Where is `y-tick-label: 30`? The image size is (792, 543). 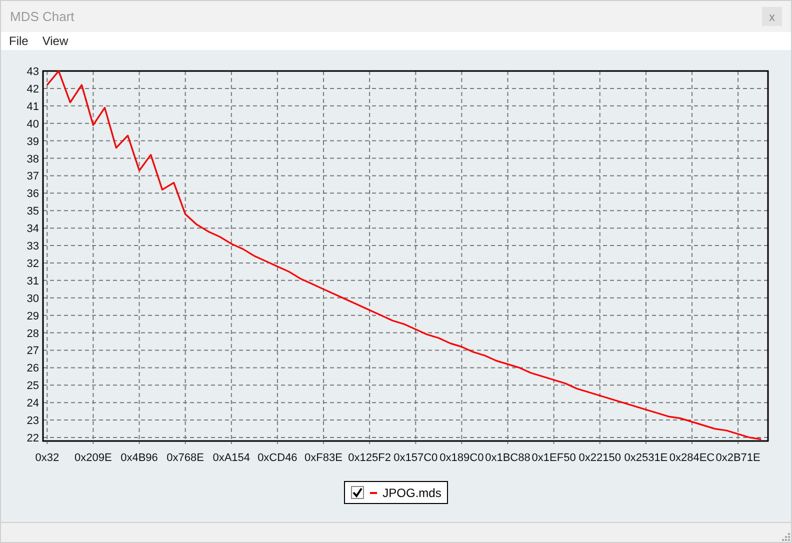
y-tick-label: 30 is located at coordinates (32, 298).